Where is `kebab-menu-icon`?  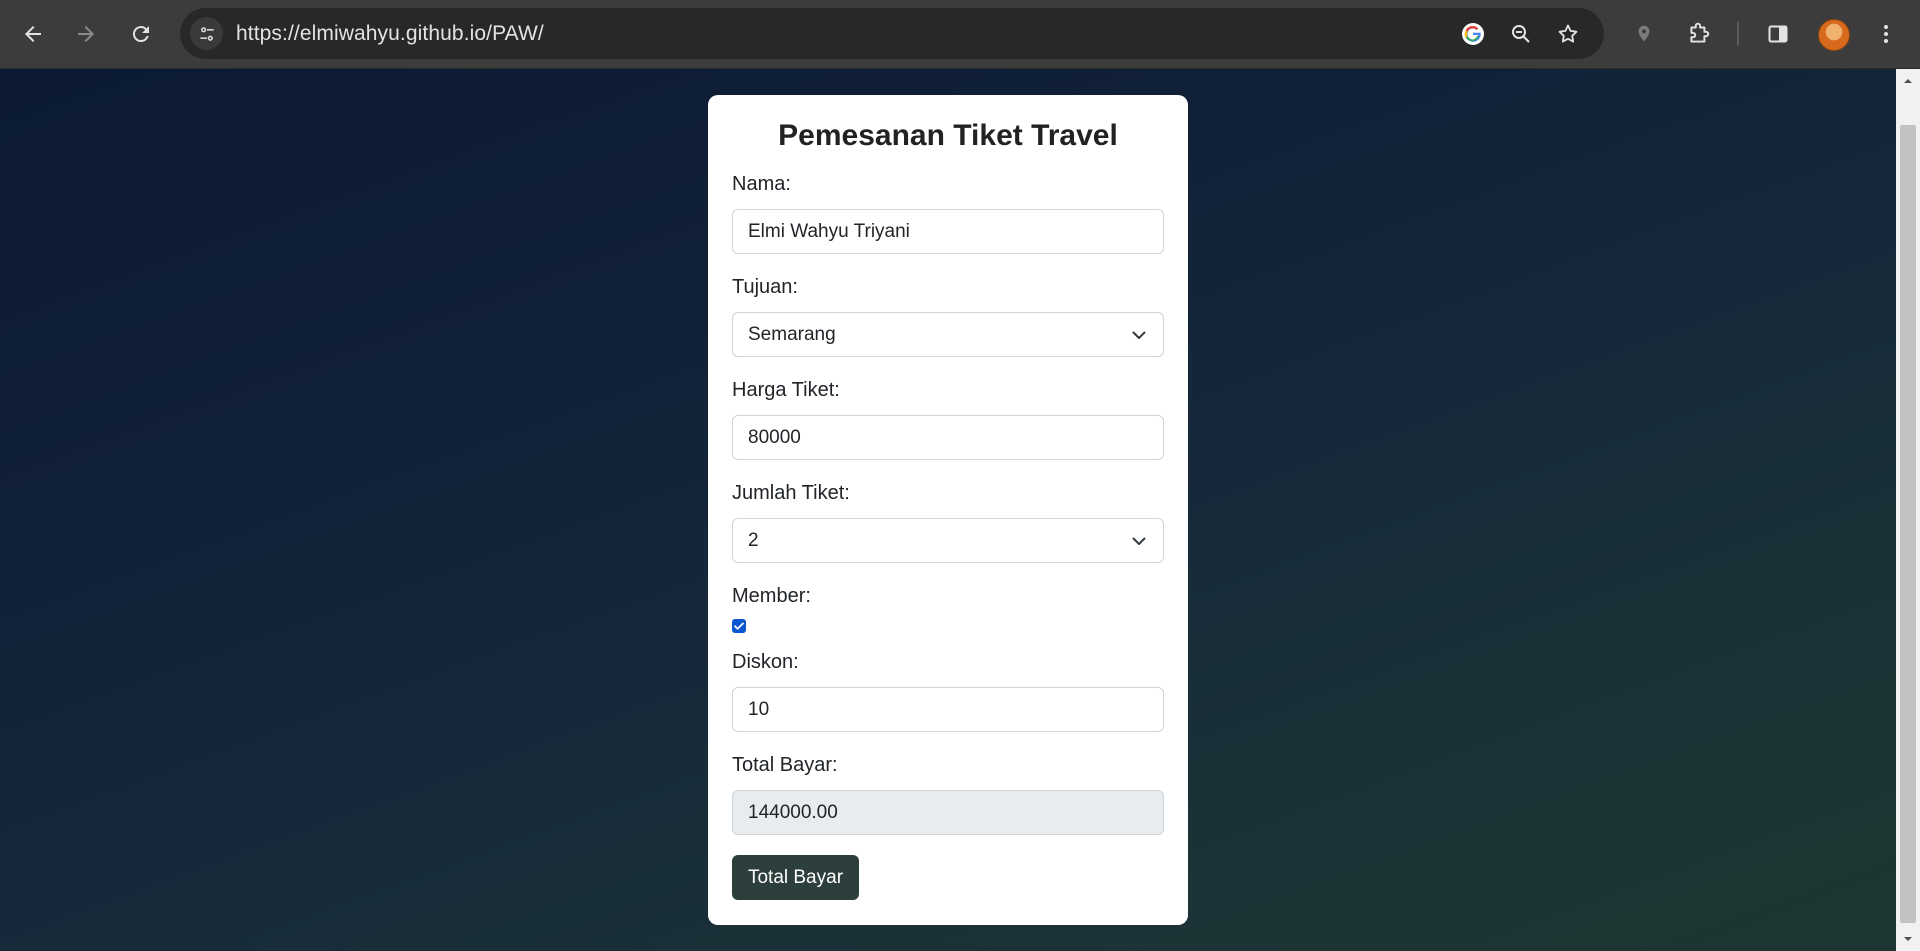 kebab-menu-icon is located at coordinates (1886, 34).